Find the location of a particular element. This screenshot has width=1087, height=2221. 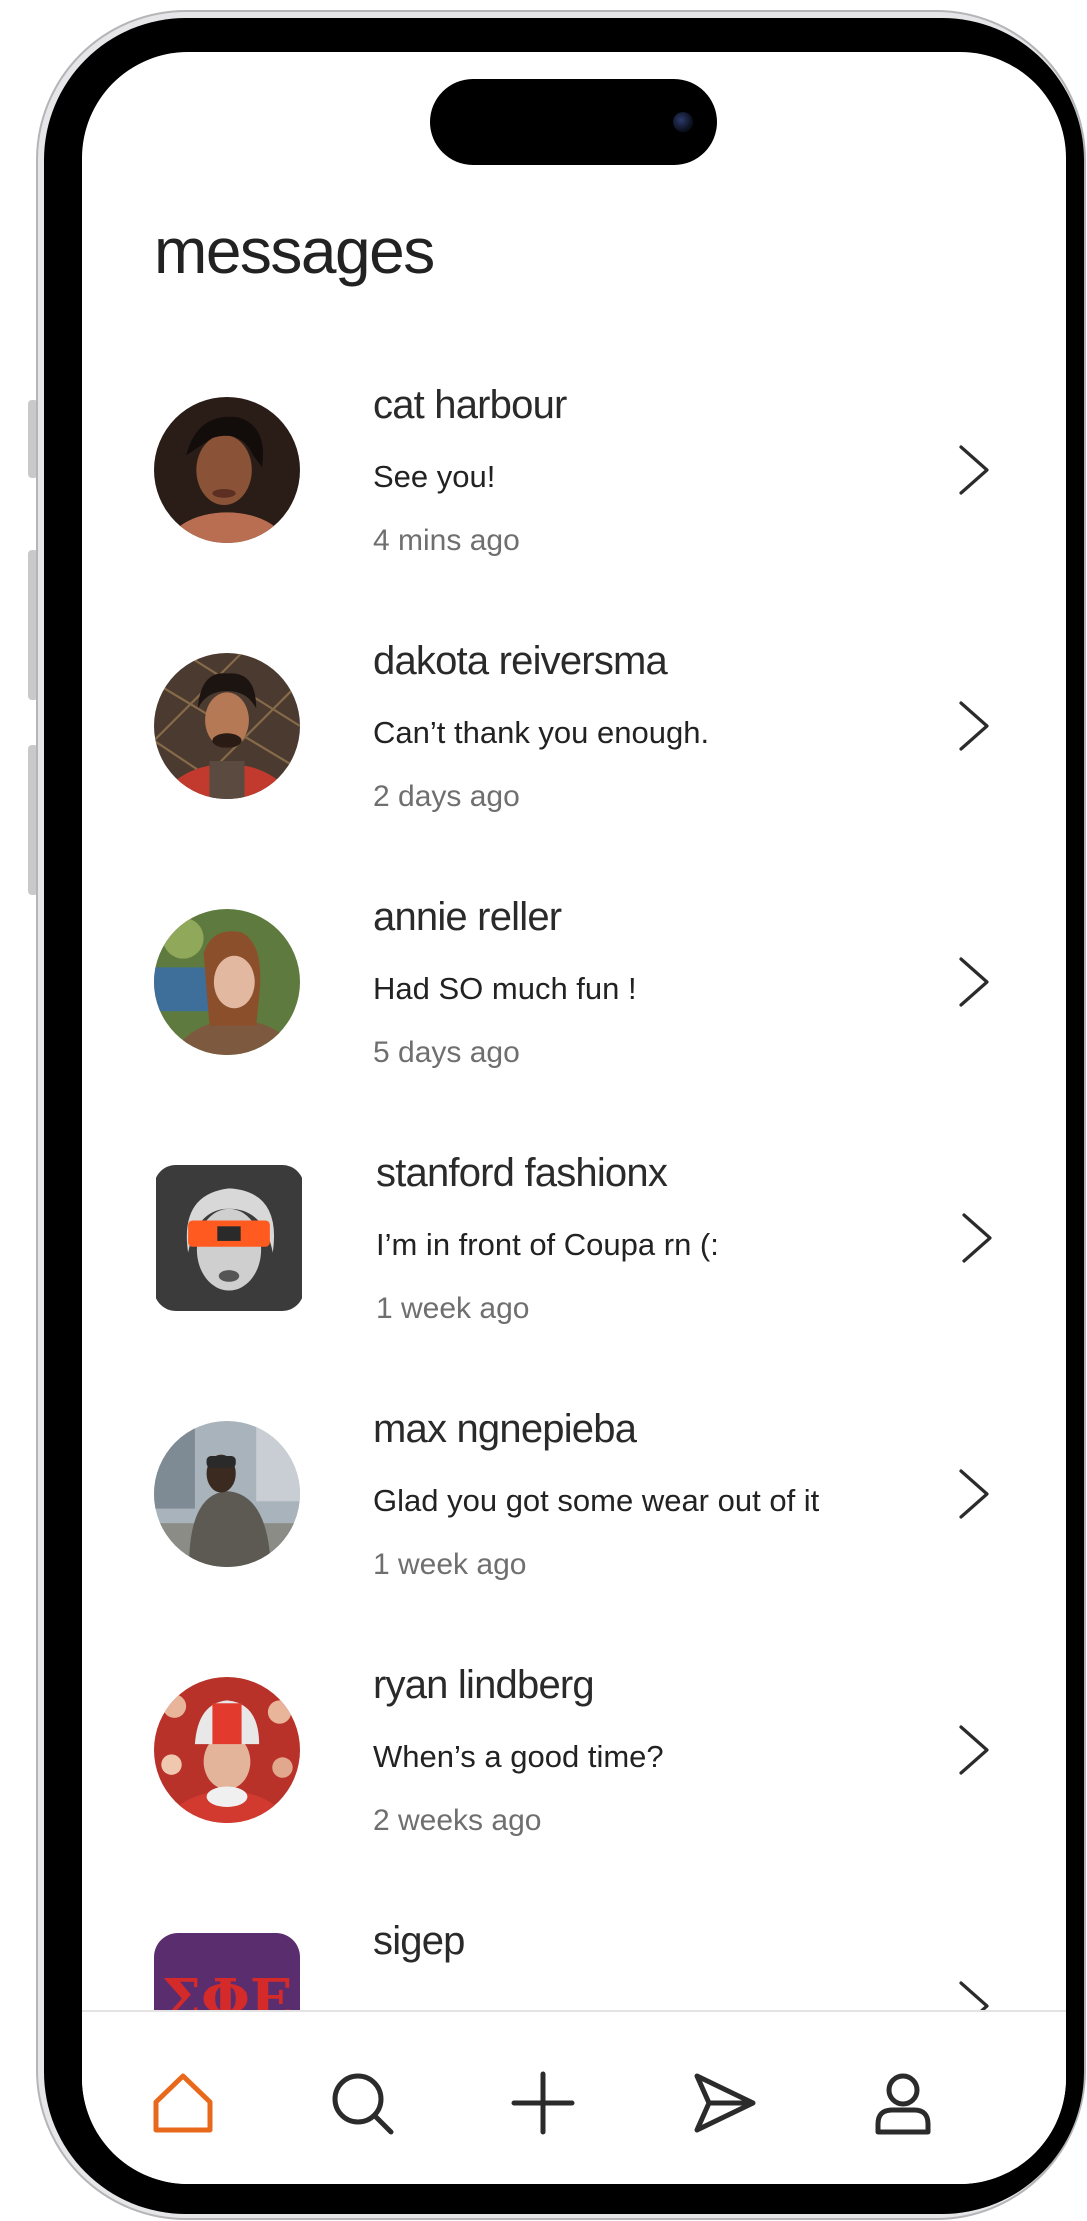

message-preview: When’s a good time? is located at coordinates (518, 1756).